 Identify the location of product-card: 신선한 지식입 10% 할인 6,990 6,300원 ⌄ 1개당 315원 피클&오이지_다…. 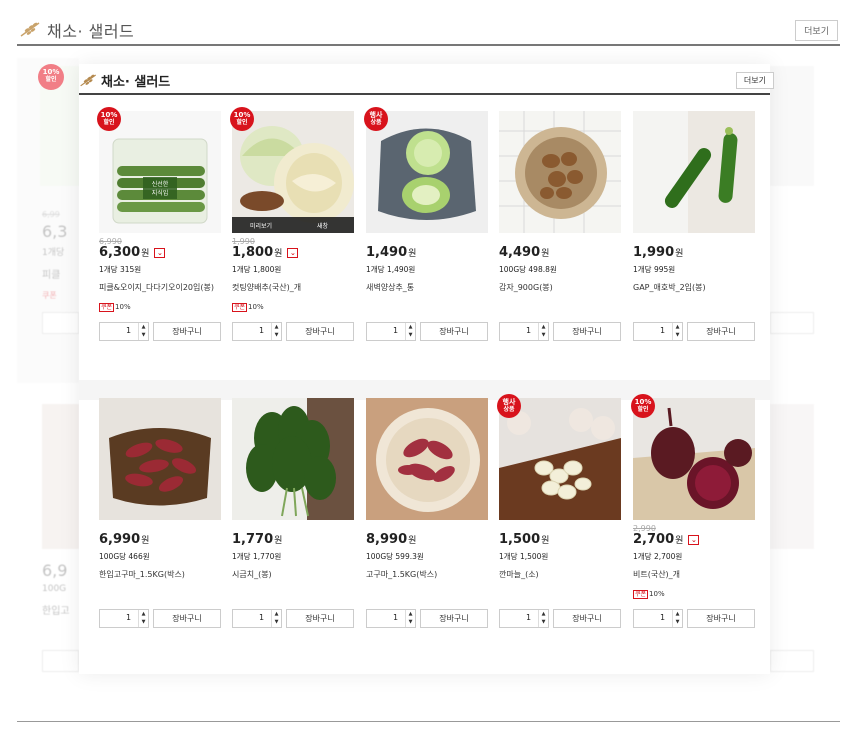
(160, 224).